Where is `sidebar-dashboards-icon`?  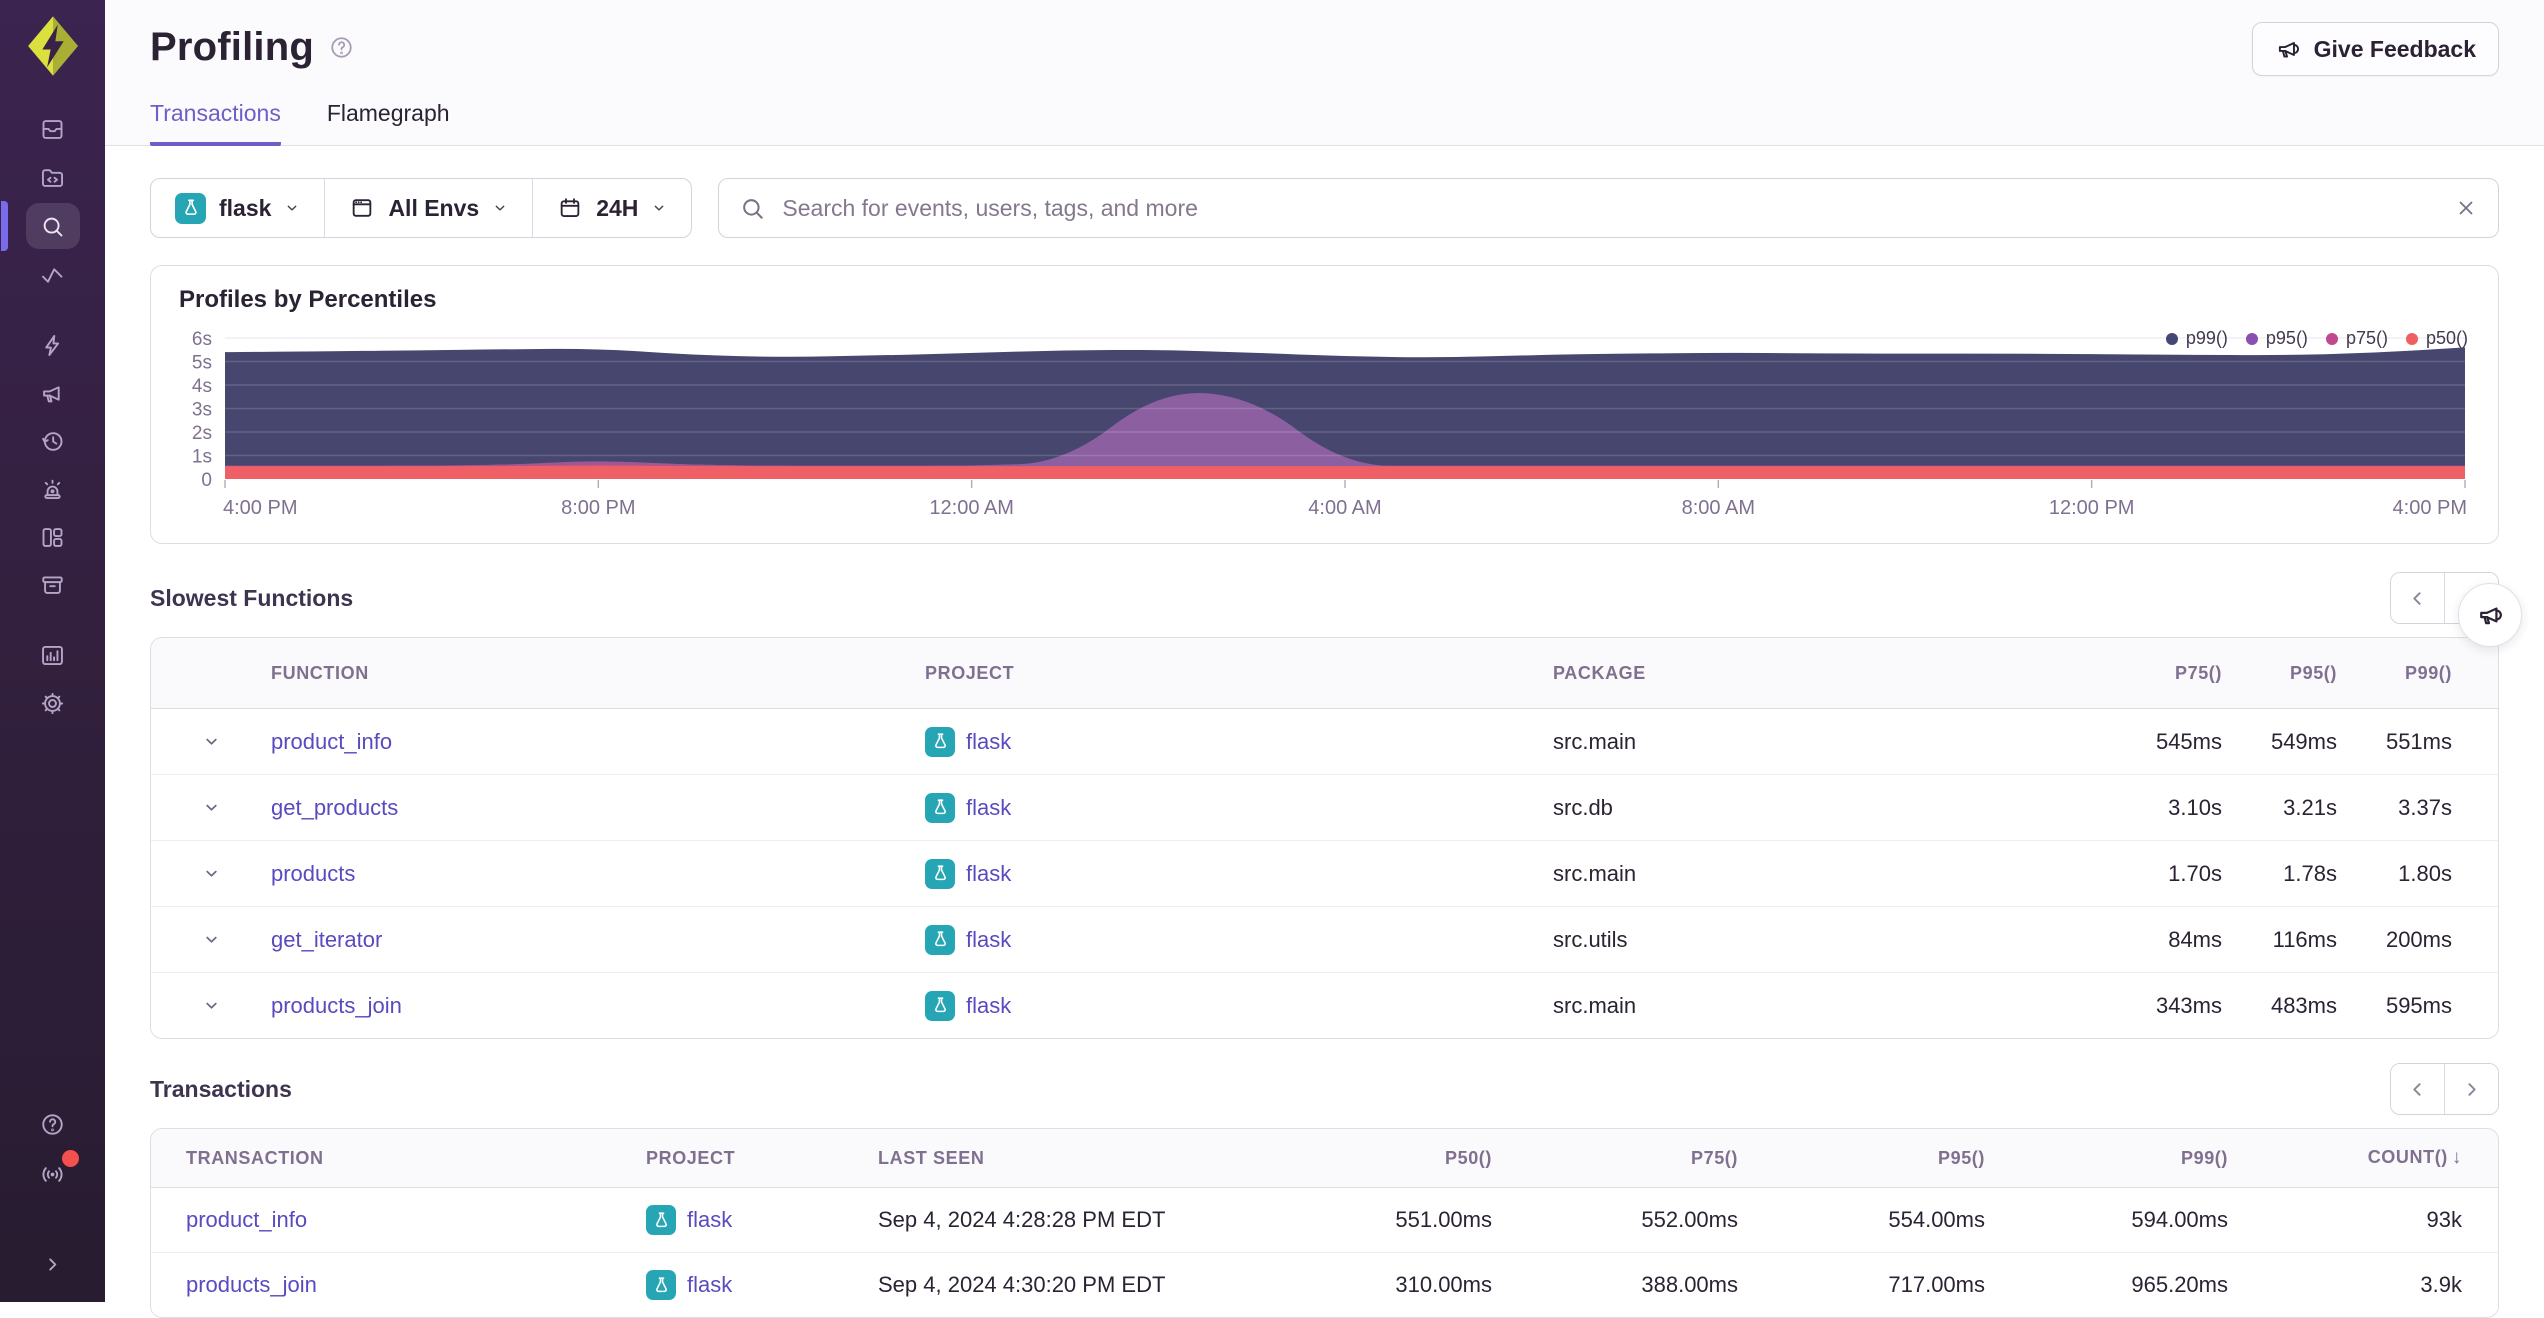
sidebar-dashboards-icon is located at coordinates (53, 537).